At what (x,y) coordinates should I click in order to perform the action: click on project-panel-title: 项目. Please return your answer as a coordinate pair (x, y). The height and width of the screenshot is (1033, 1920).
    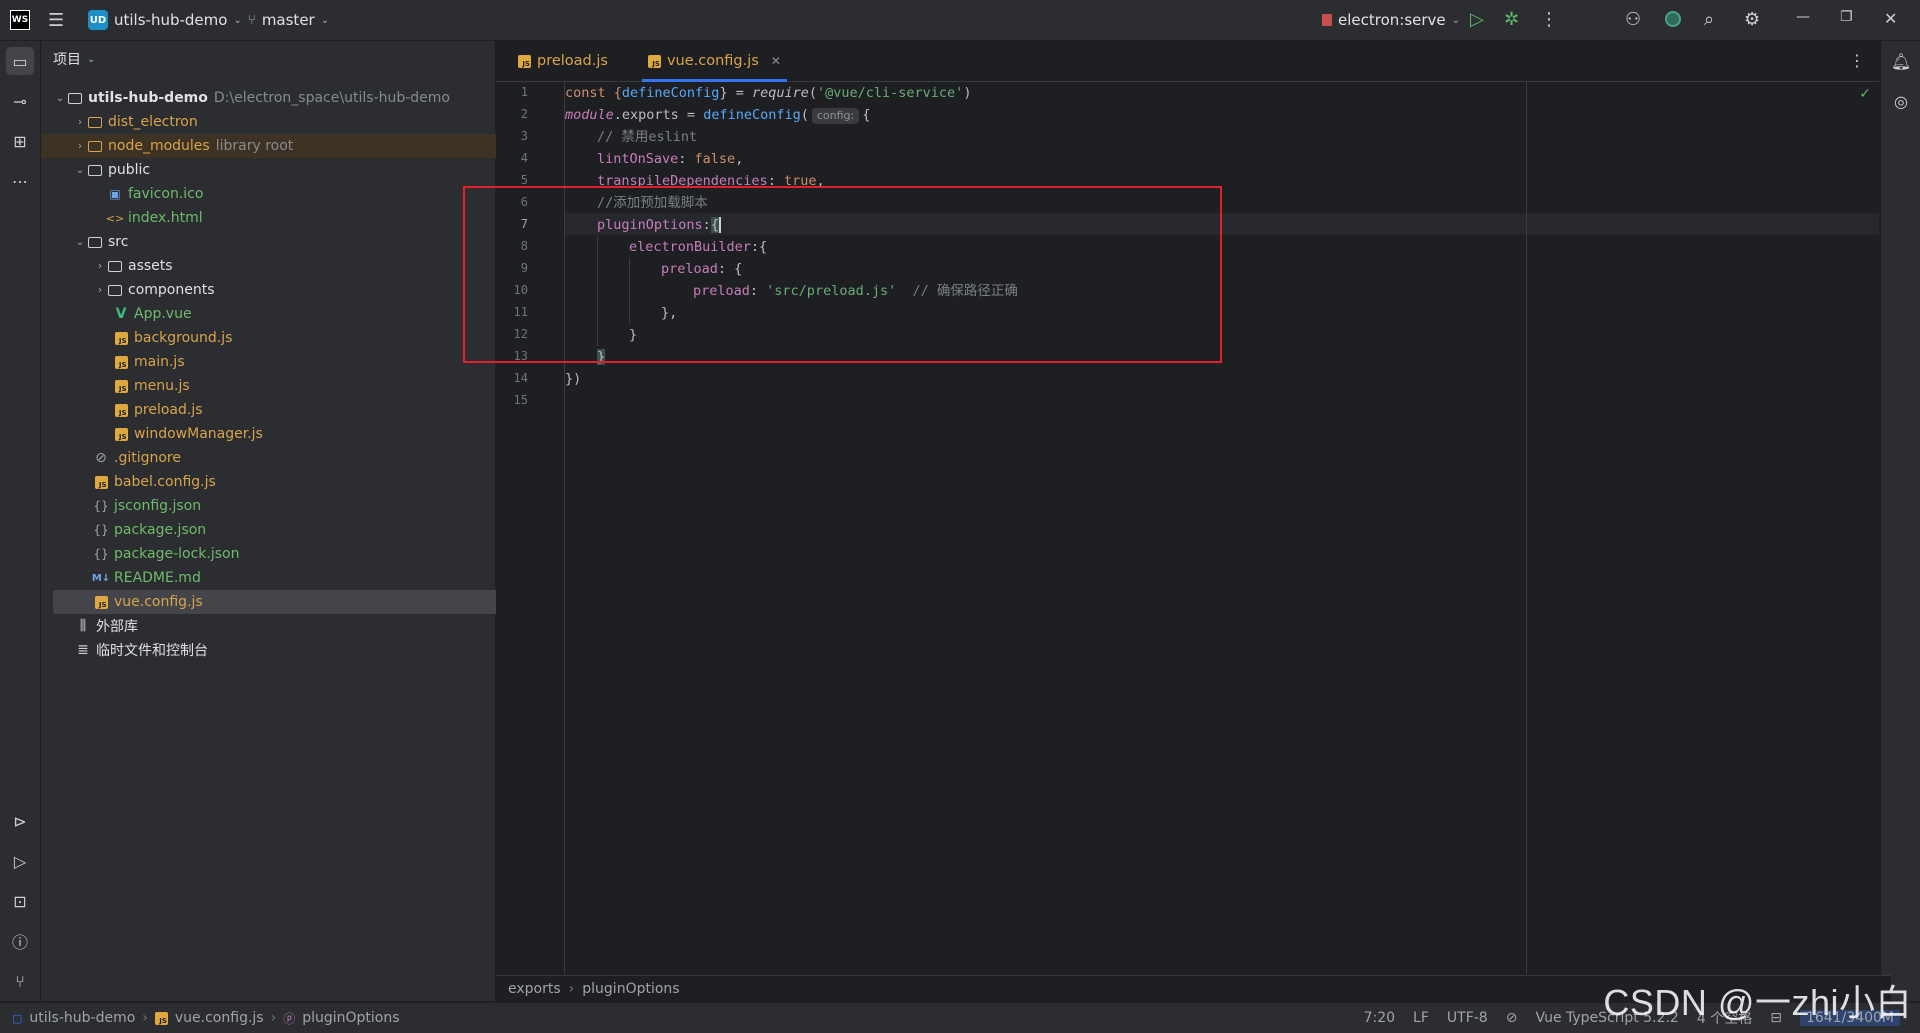
    Looking at the image, I should click on (67, 60).